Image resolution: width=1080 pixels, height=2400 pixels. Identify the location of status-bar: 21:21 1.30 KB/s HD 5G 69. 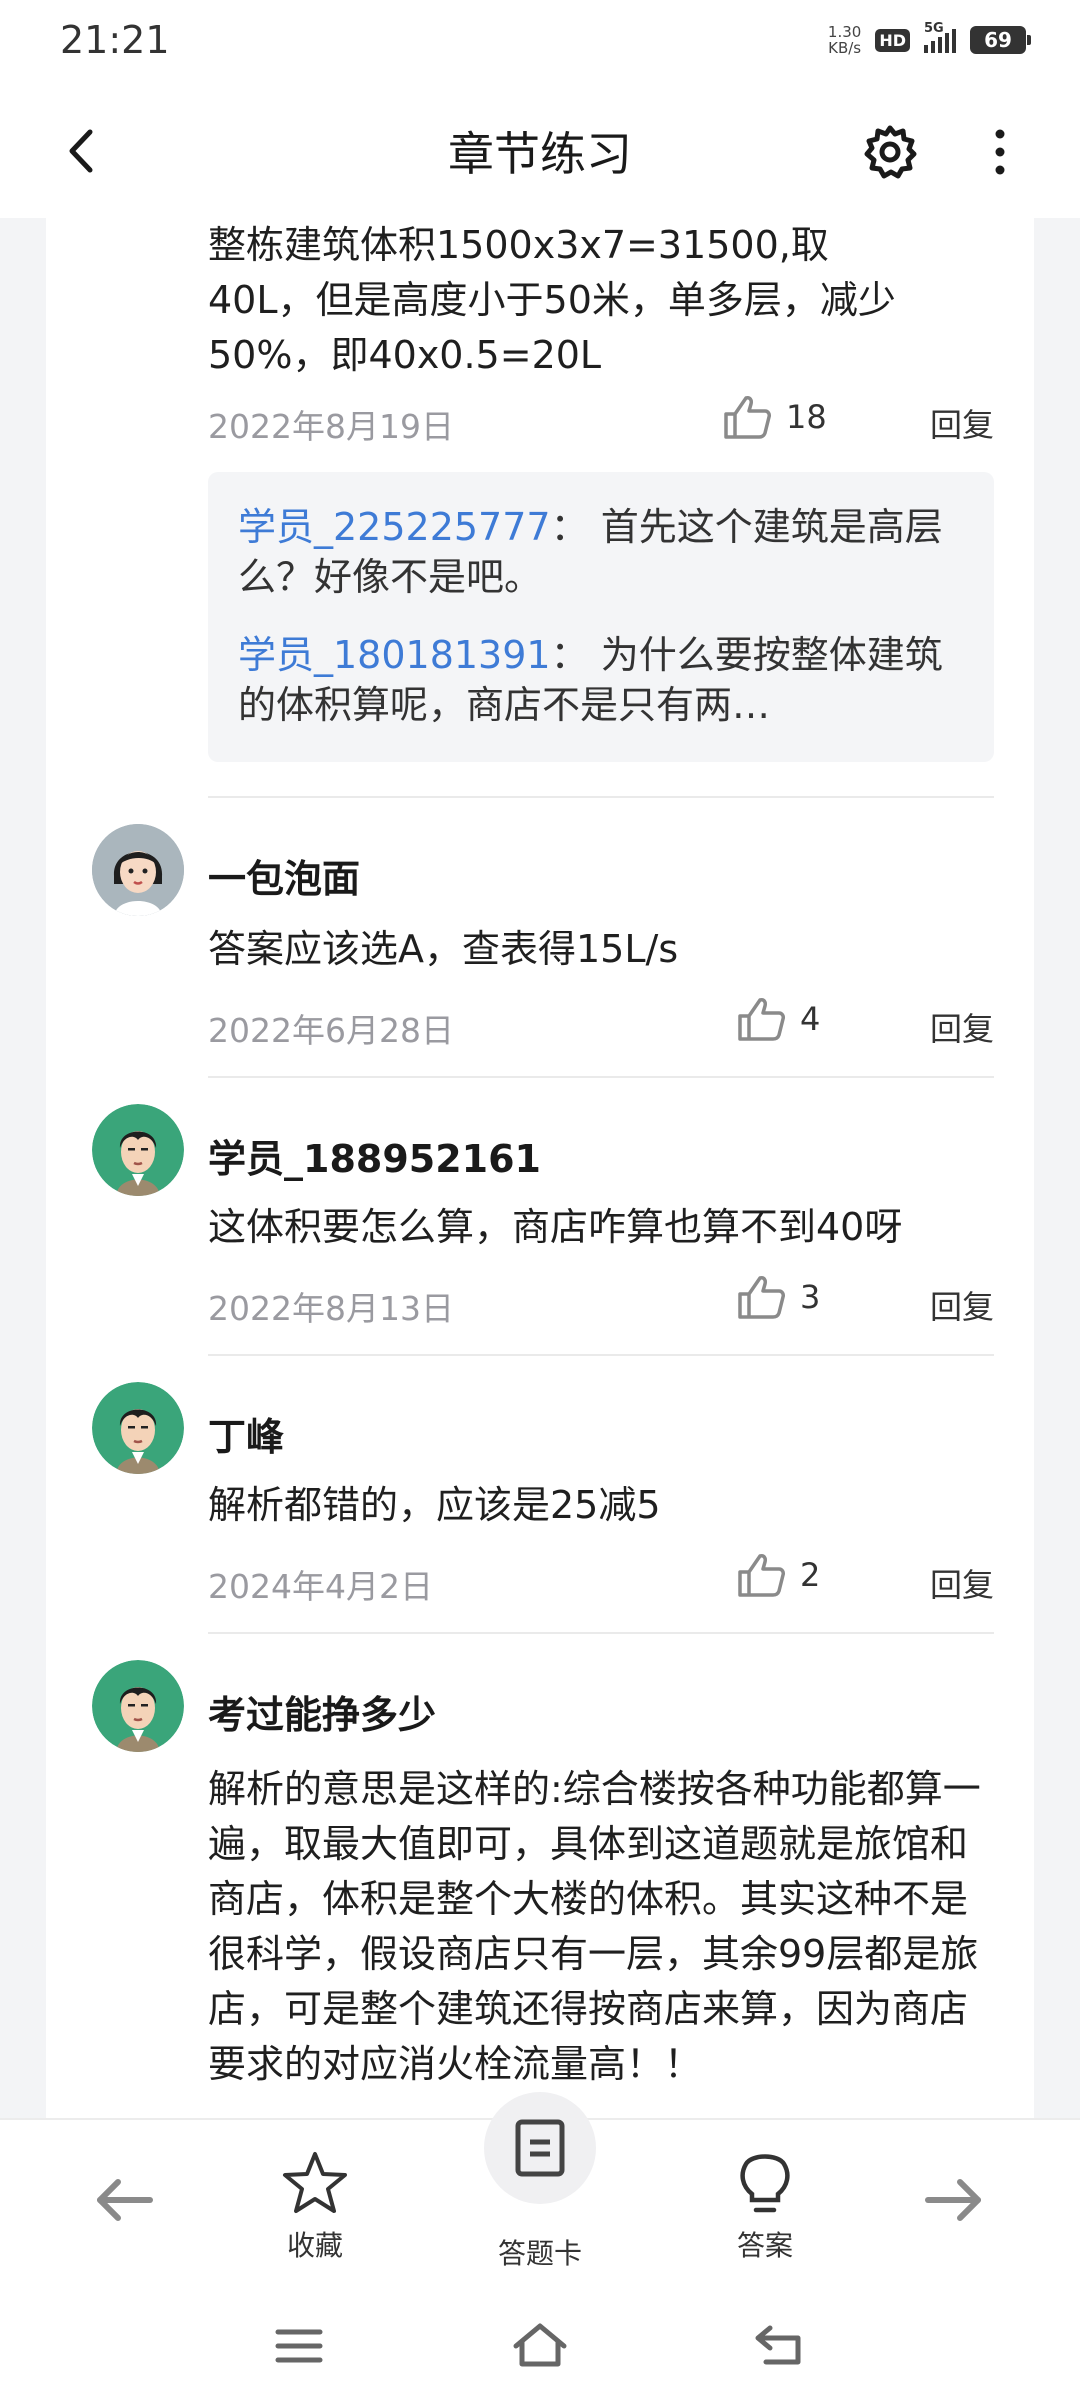
(540, 42).